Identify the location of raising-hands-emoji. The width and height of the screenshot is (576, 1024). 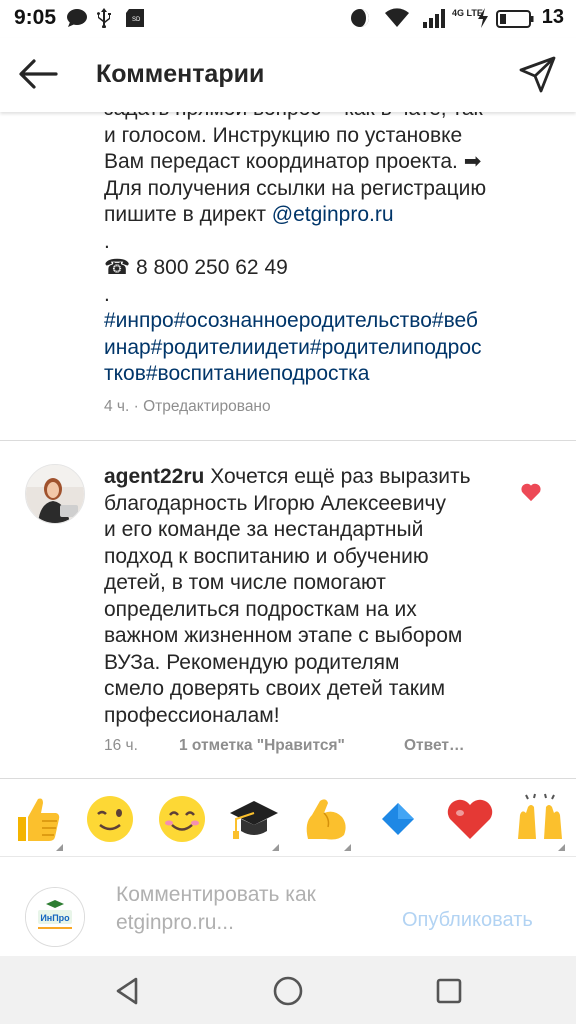
(540, 819).